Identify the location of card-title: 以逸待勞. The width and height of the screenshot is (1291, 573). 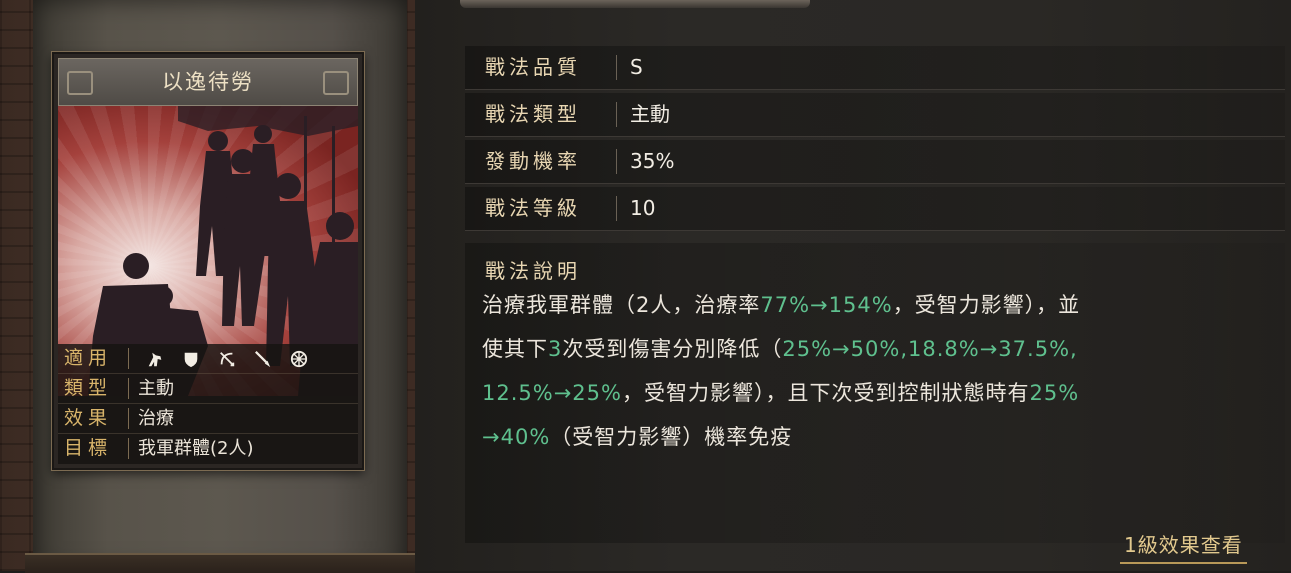
(208, 82).